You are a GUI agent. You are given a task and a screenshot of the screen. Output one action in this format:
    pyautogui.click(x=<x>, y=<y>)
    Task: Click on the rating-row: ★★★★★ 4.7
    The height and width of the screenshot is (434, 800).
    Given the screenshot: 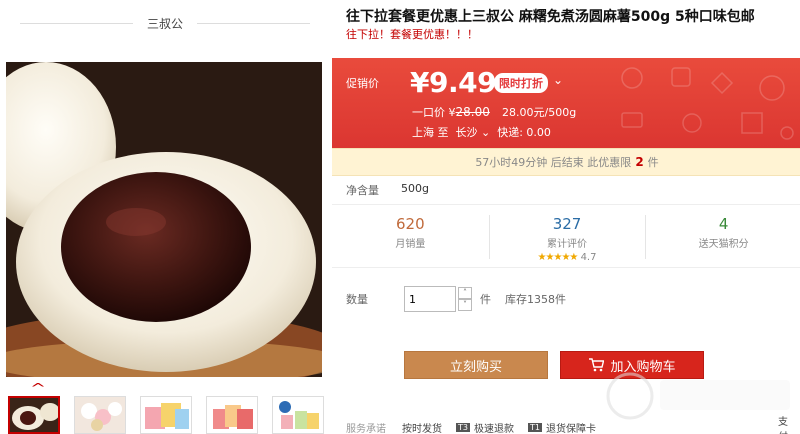 What is the action you would take?
    pyautogui.click(x=567, y=257)
    